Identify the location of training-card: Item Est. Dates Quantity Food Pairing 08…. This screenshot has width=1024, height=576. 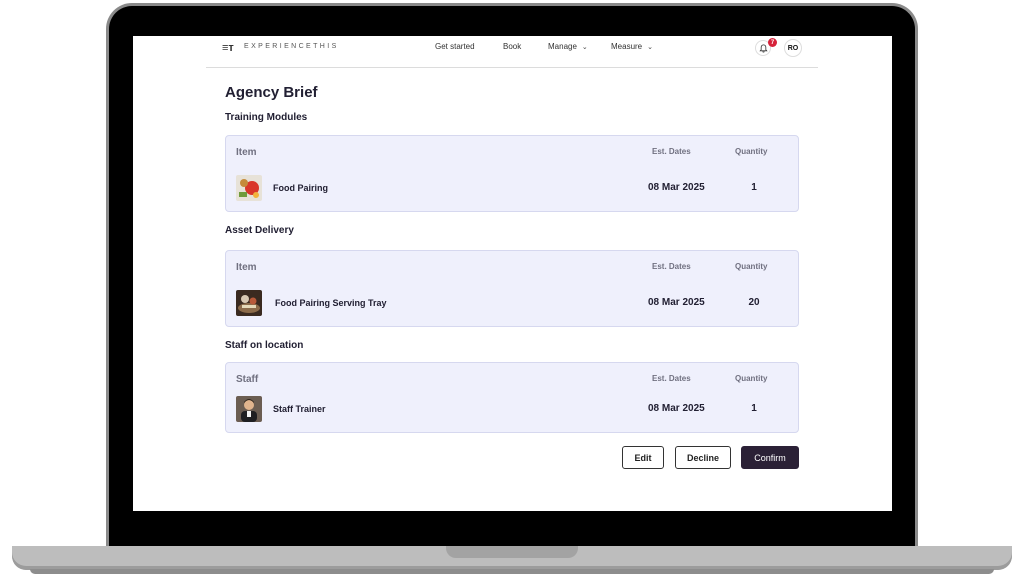
(512, 173).